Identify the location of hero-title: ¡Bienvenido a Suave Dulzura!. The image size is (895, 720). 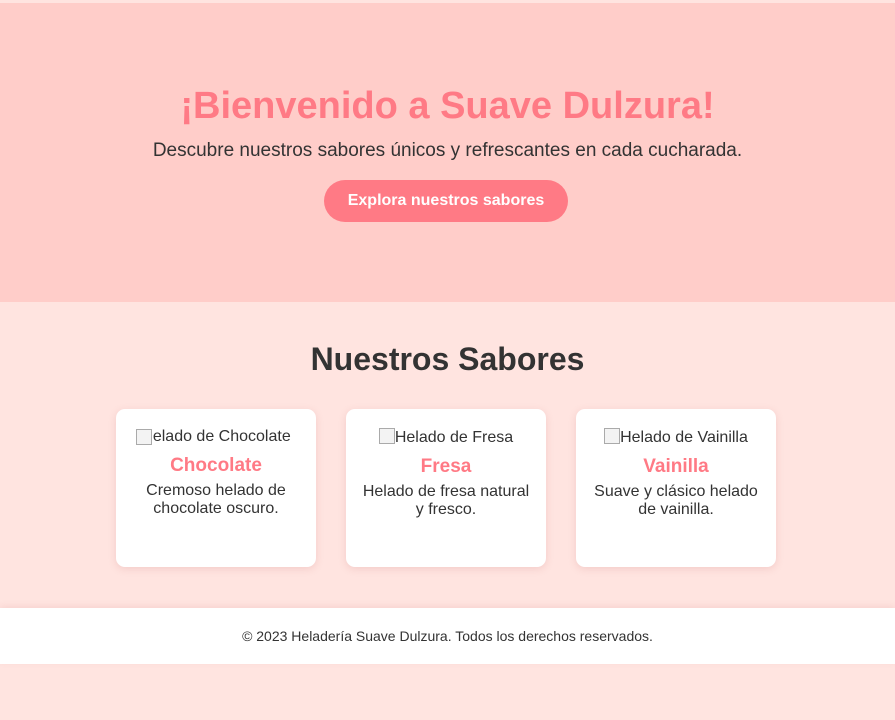
(447, 106).